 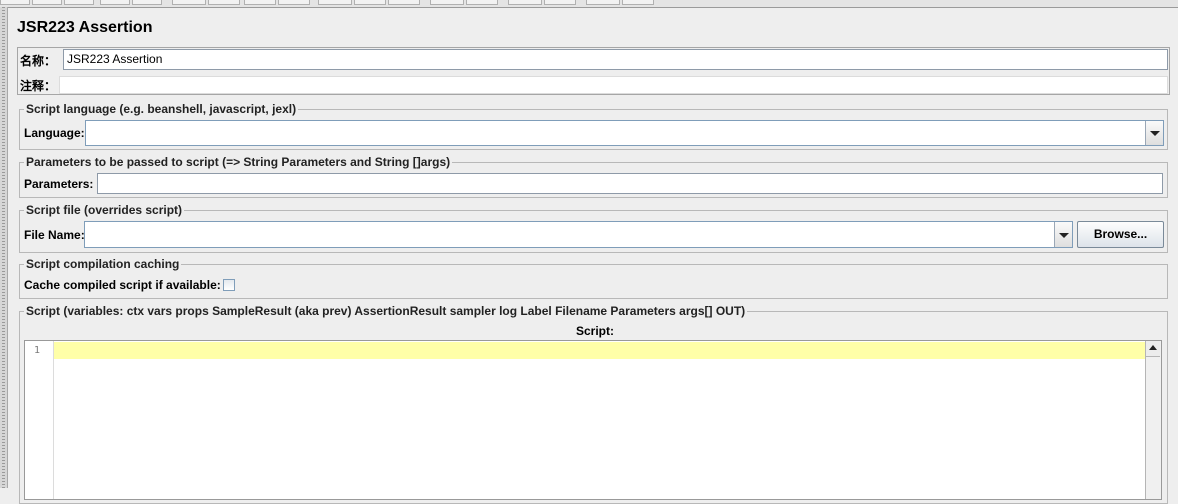 What do you see at coordinates (85, 27) in the screenshot?
I see `panel-title: JSR223 Assertion` at bounding box center [85, 27].